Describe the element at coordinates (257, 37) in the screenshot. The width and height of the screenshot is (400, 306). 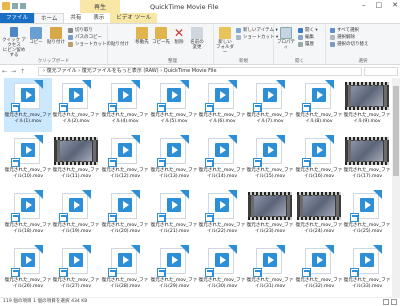
I see `easy-access-button: ショートカット ▾` at that location.